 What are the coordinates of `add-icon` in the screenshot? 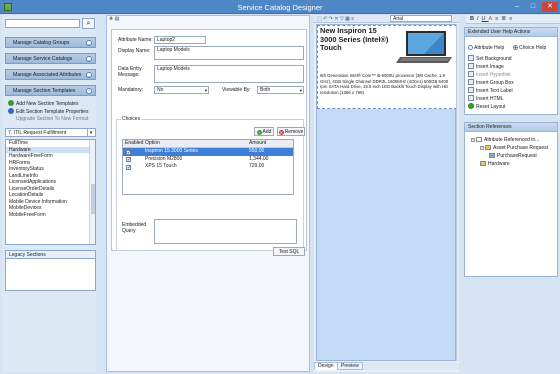 It's located at (11, 103).